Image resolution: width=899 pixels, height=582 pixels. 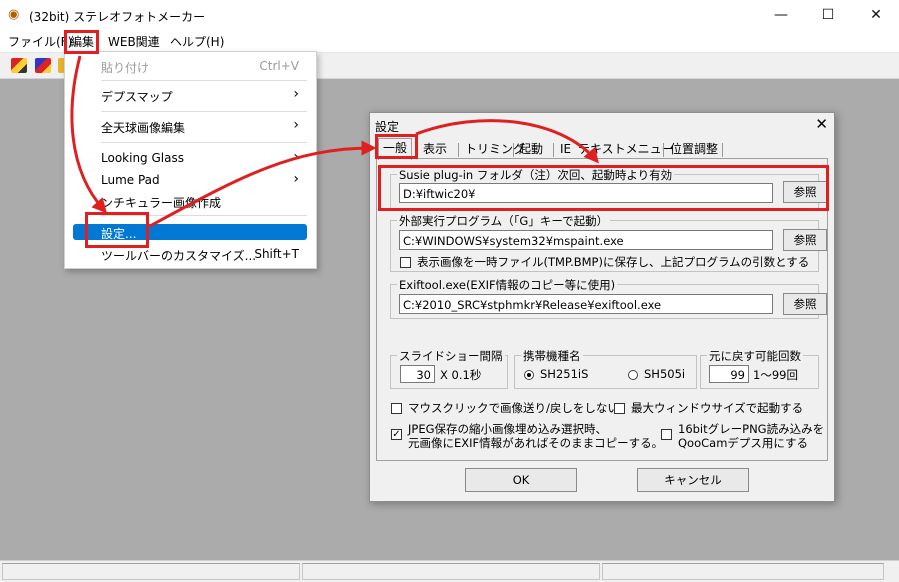 I want to click on max-window-checkbox, so click(x=619, y=408).